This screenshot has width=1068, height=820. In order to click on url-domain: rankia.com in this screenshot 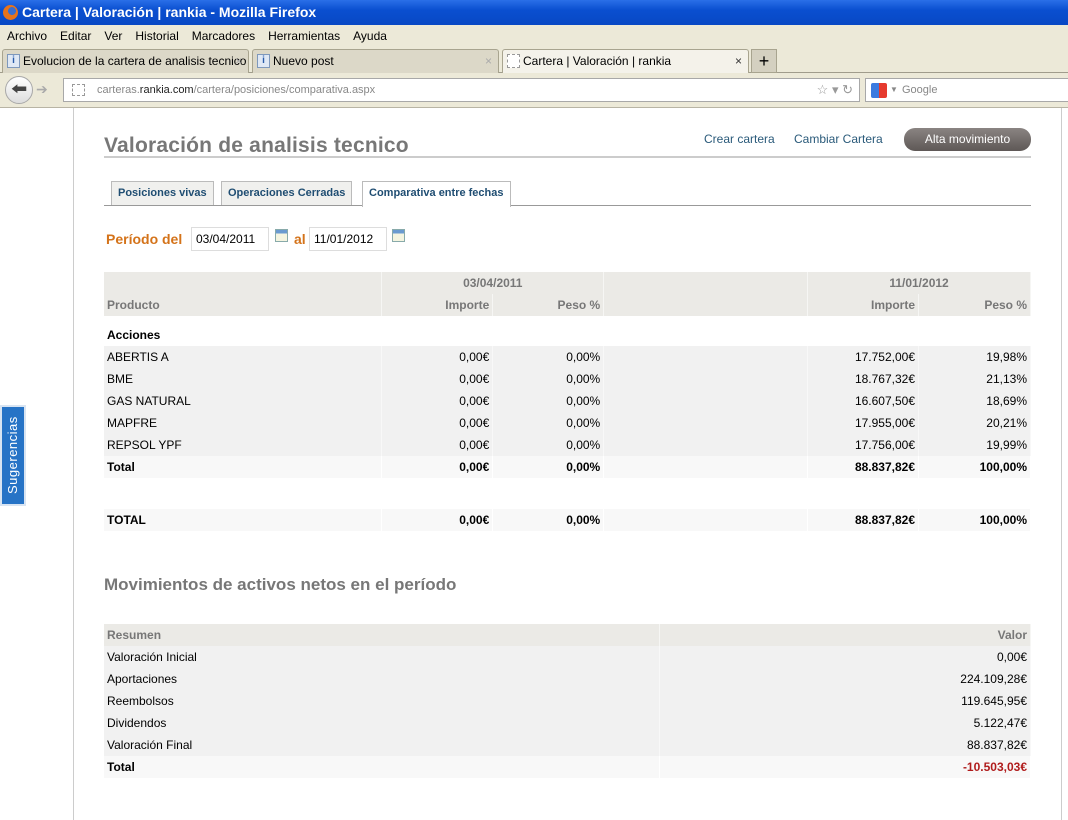, I will do `click(166, 90)`.